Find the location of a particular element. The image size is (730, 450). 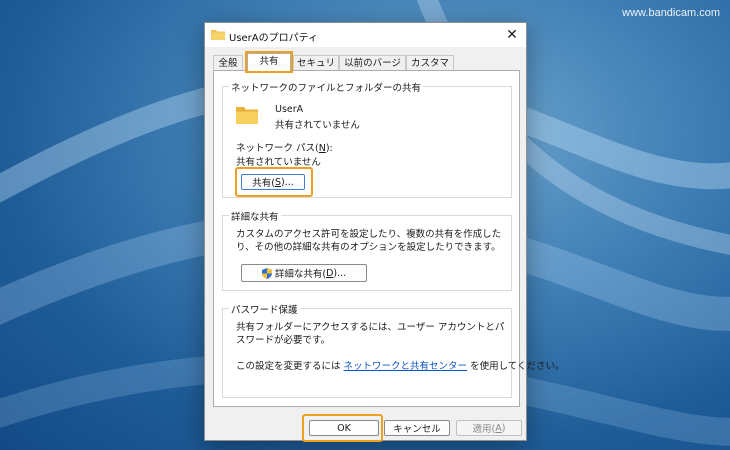

close-button: ✕ is located at coordinates (512, 35).